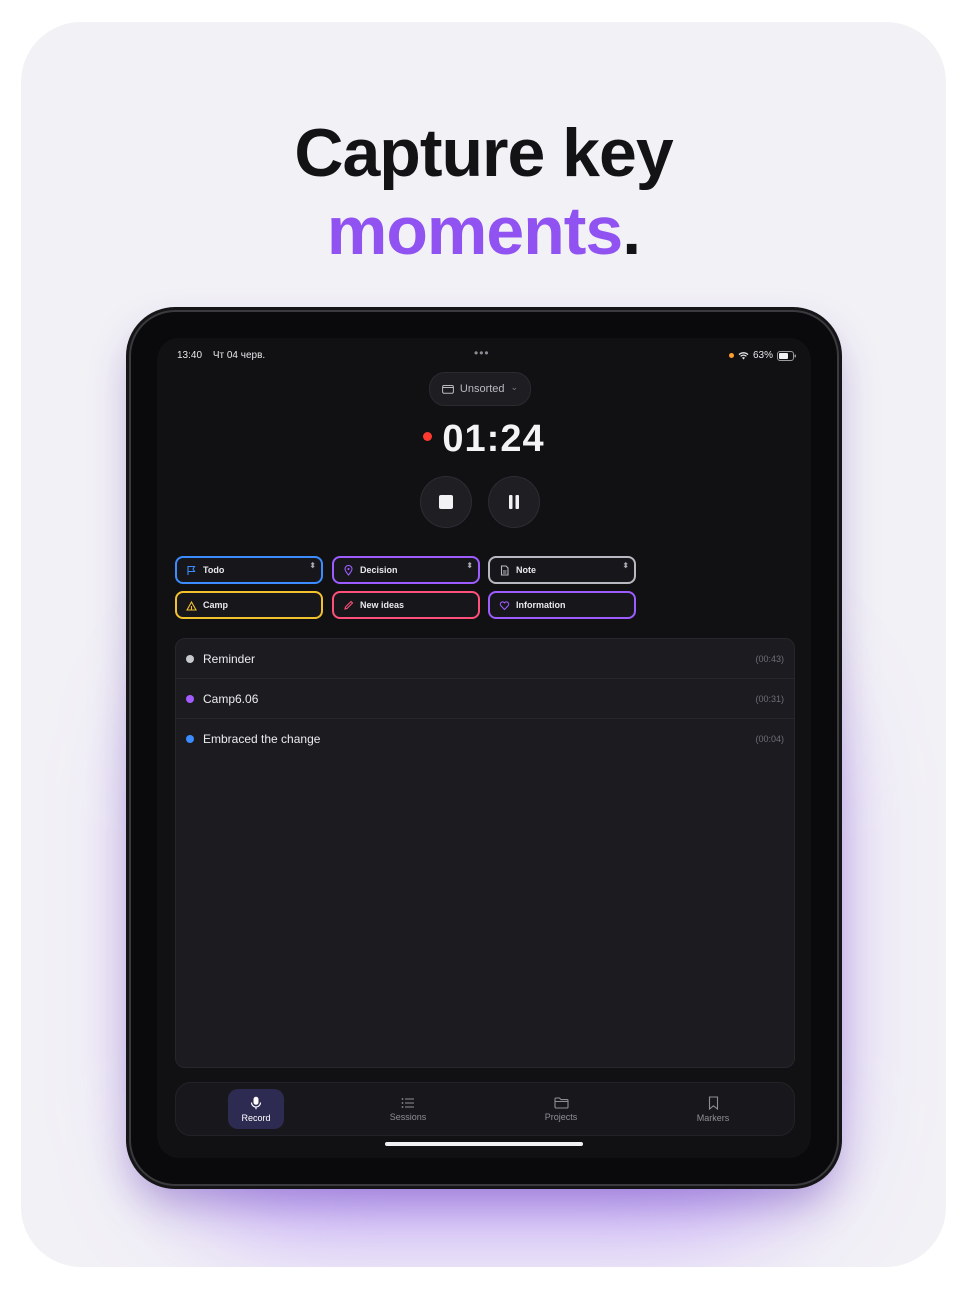  What do you see at coordinates (786, 355) in the screenshot?
I see `battery-icon` at bounding box center [786, 355].